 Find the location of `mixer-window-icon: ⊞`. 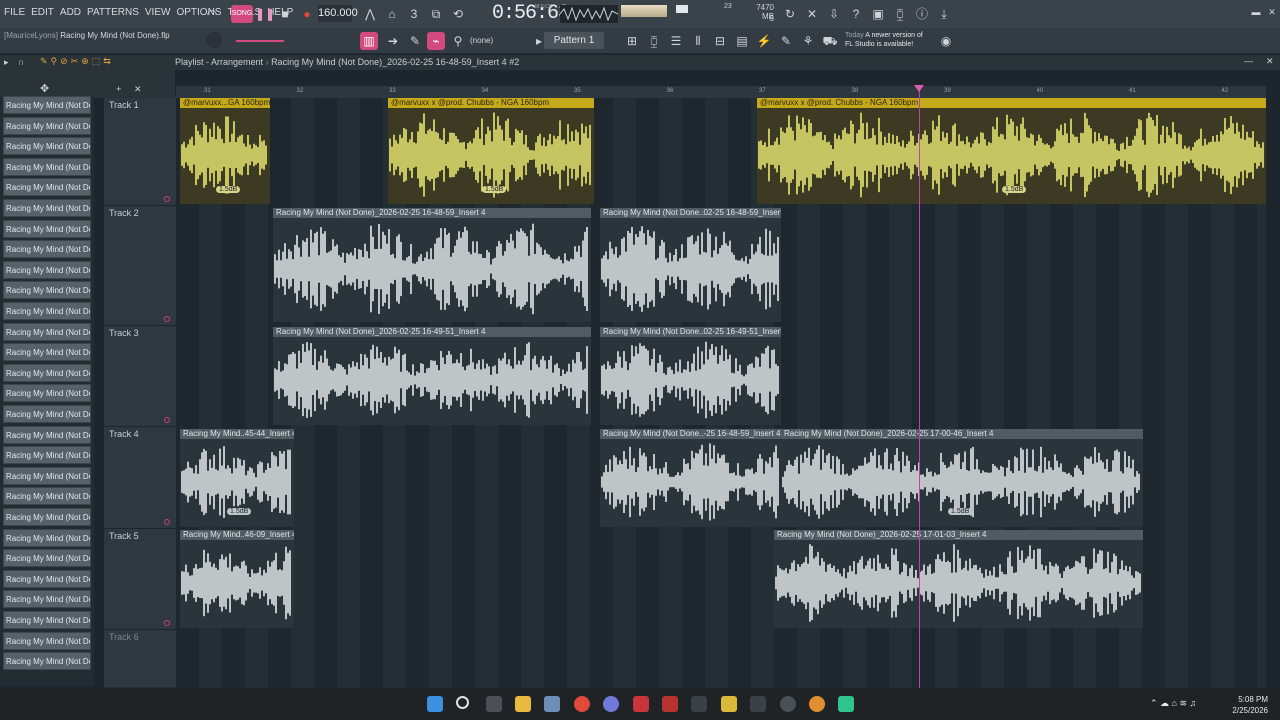

mixer-window-icon: ⊞ is located at coordinates (632, 41).